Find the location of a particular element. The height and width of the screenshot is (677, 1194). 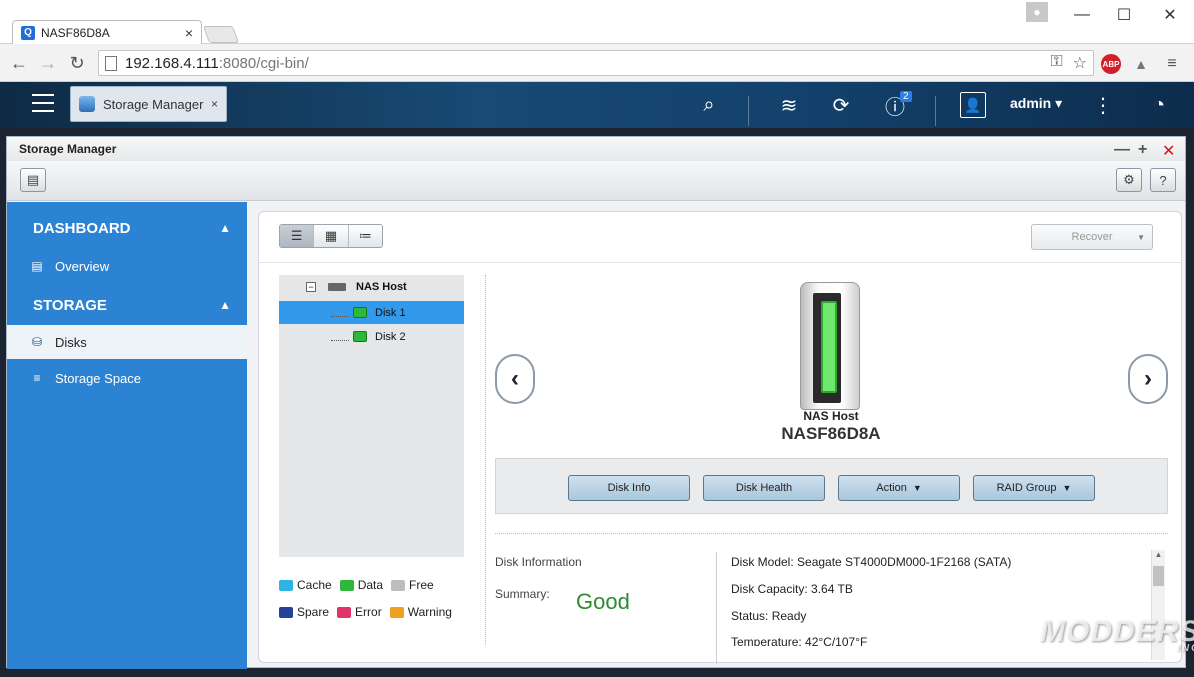

list-view-icon: ☰ is located at coordinates (297, 236).